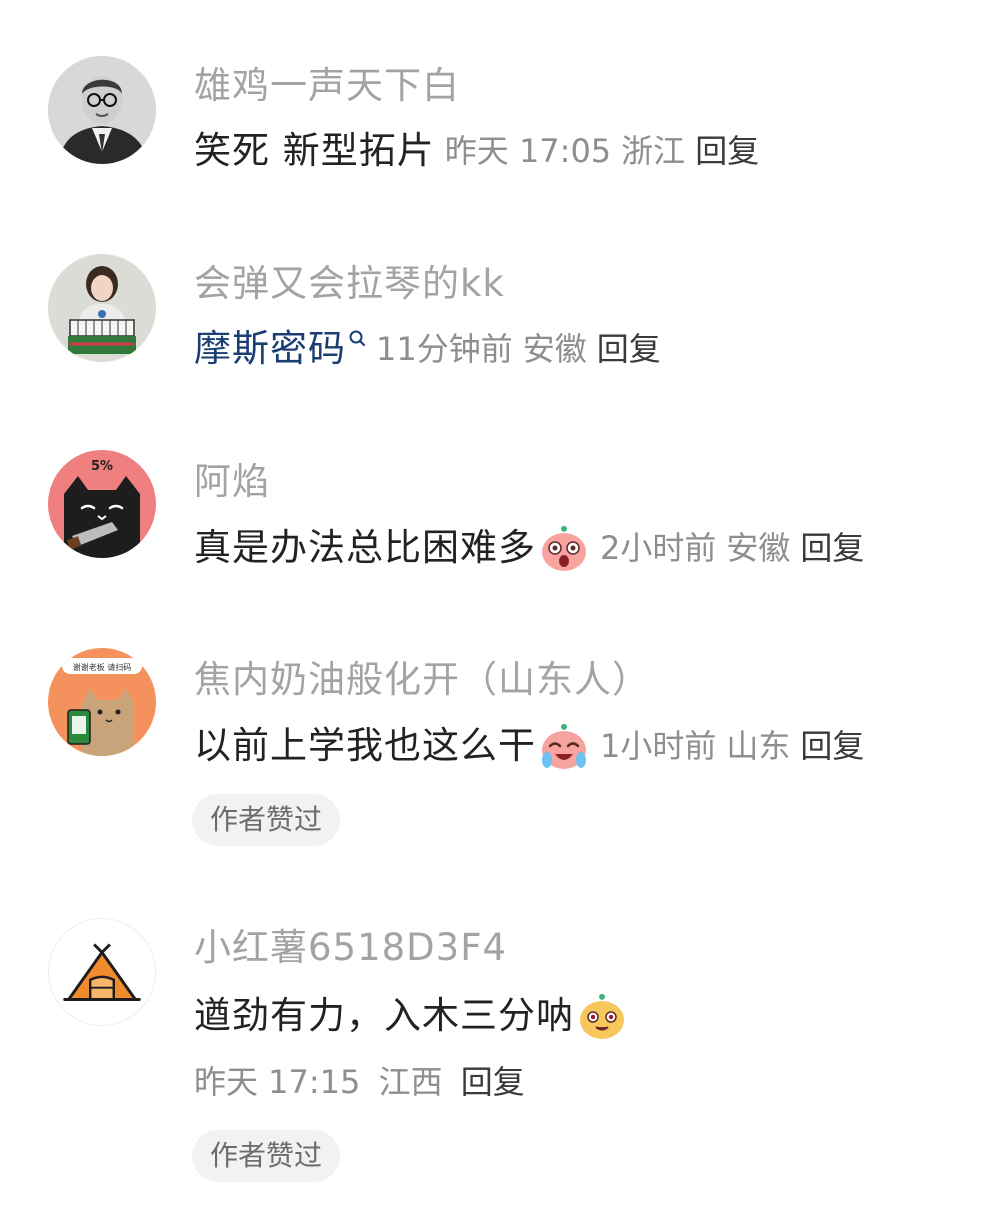 The width and height of the screenshot is (991, 1221). I want to click on avatar: 谢谢老板 请扫码, so click(102, 702).